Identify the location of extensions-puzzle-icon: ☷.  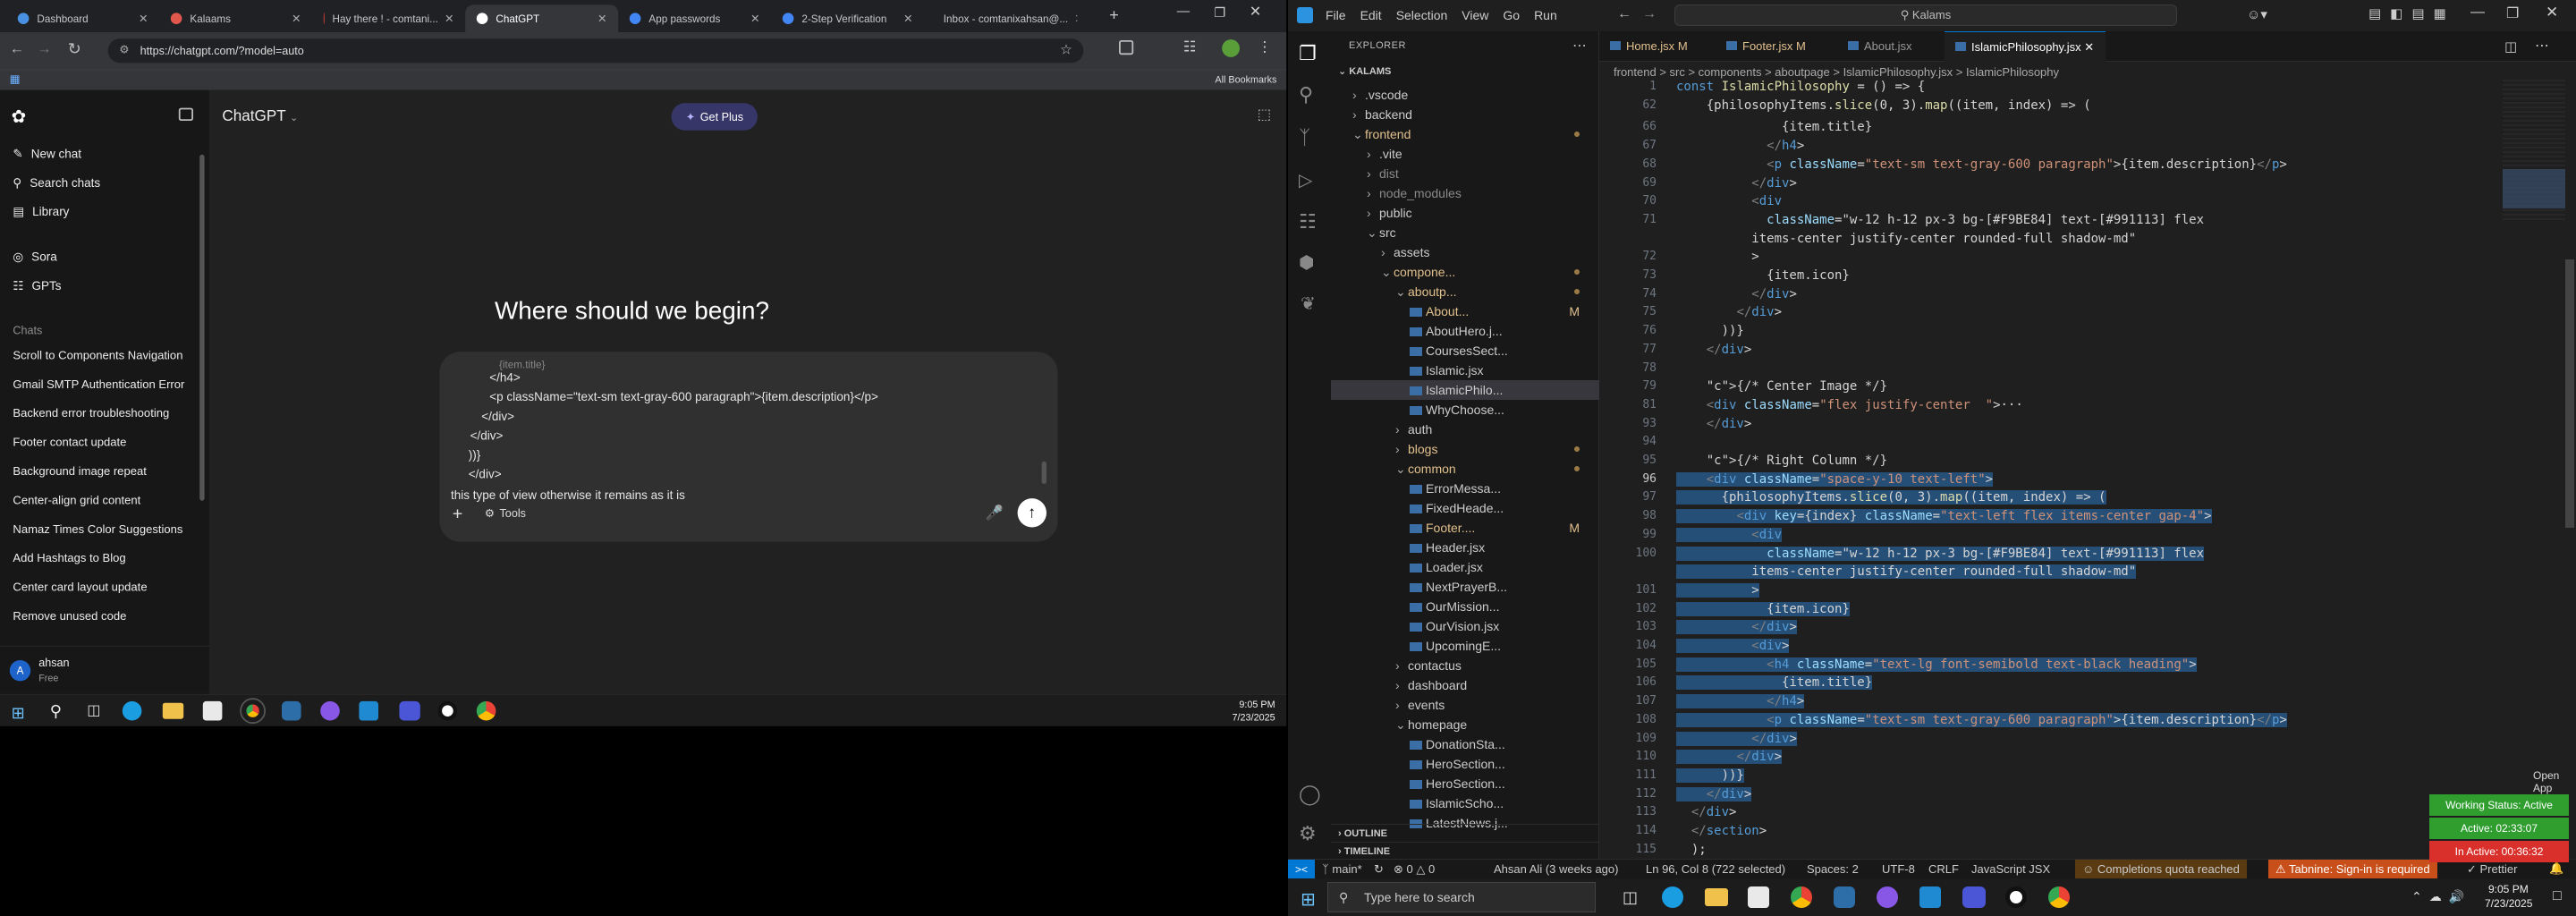
(1190, 46).